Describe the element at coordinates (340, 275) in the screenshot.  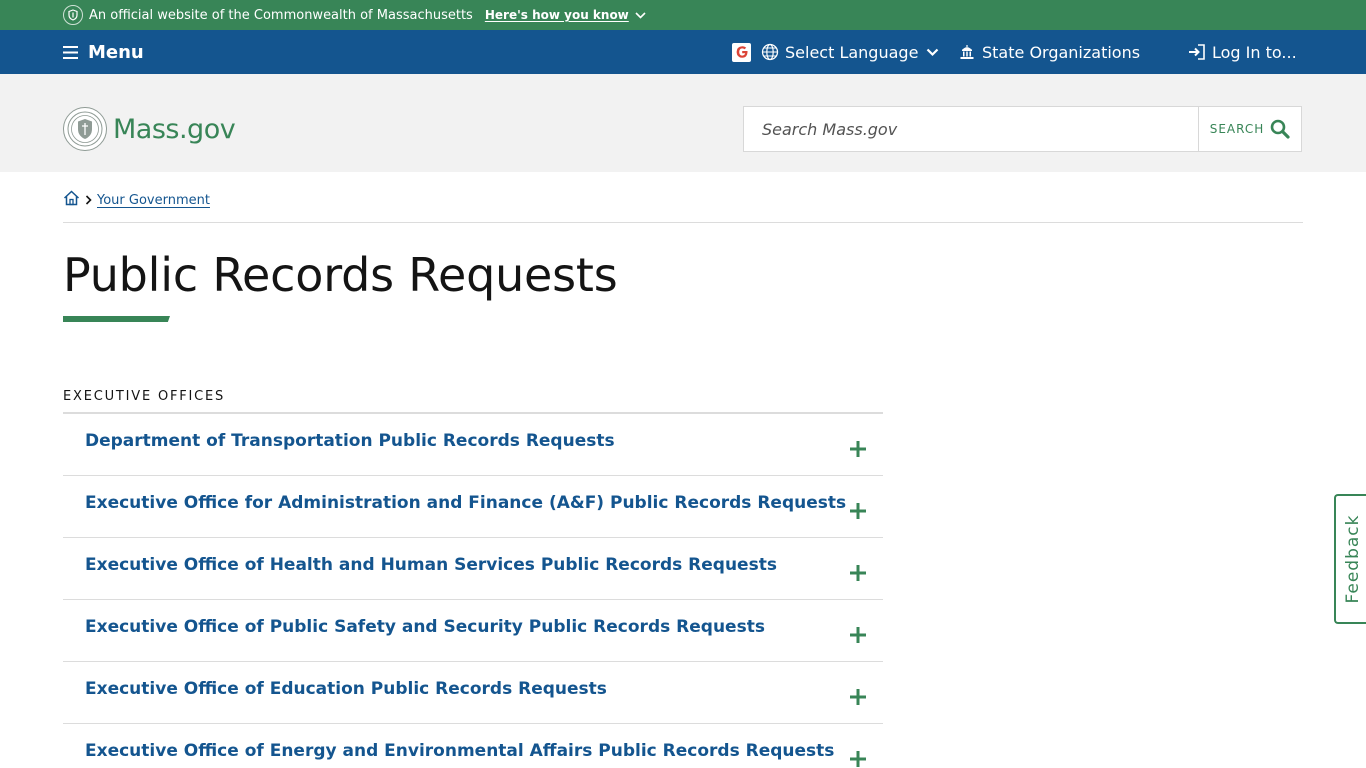
I see `page-title: Public Records Requests` at that location.